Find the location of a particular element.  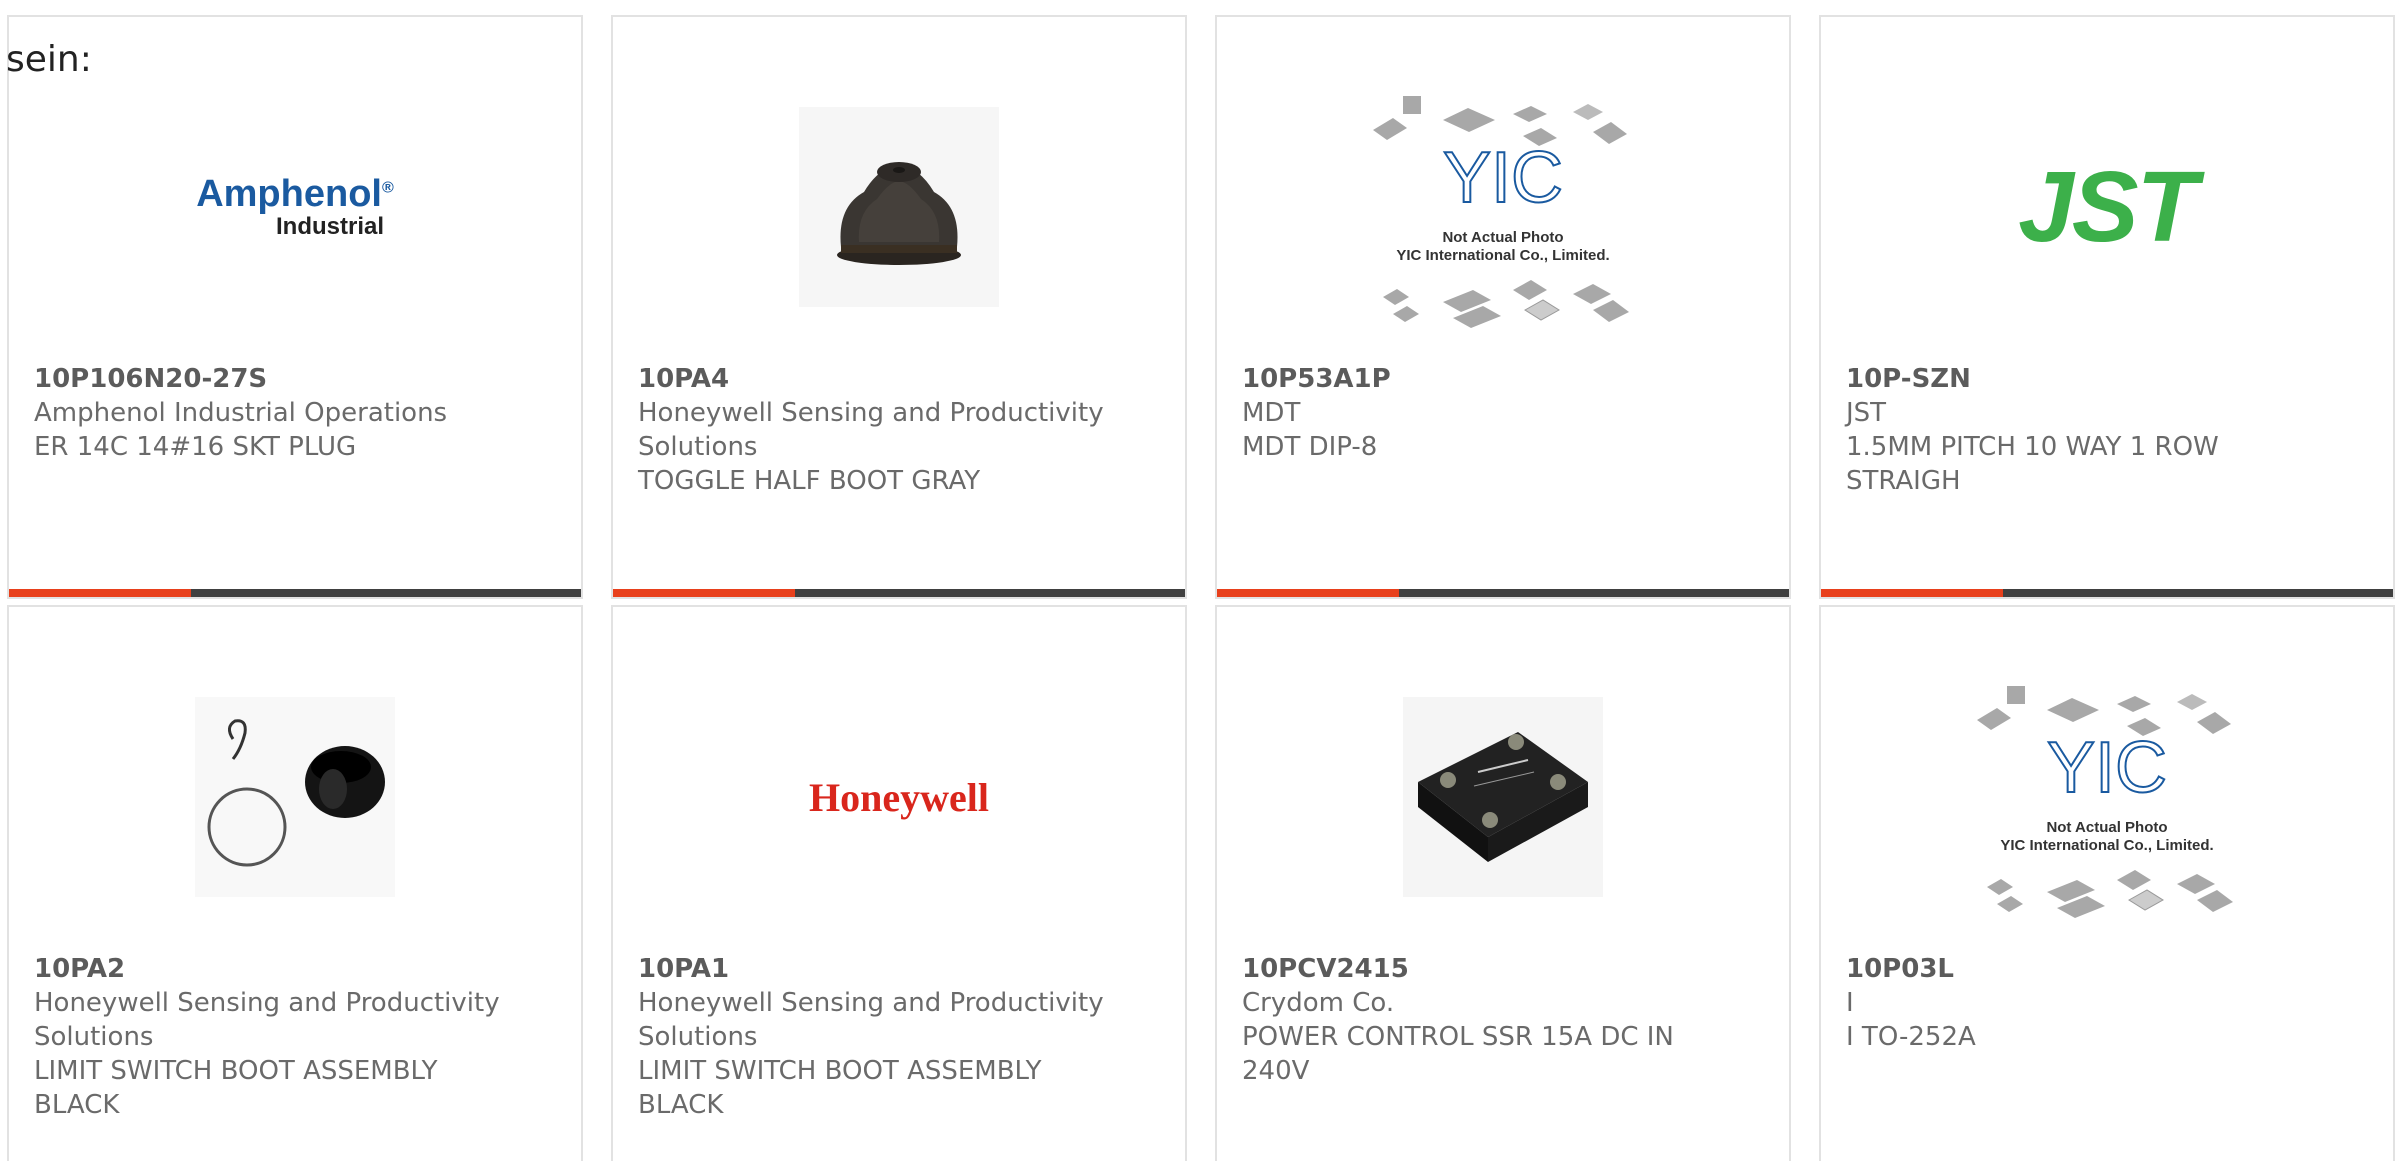

part-number: 10P53A1P is located at coordinates (1477, 379).